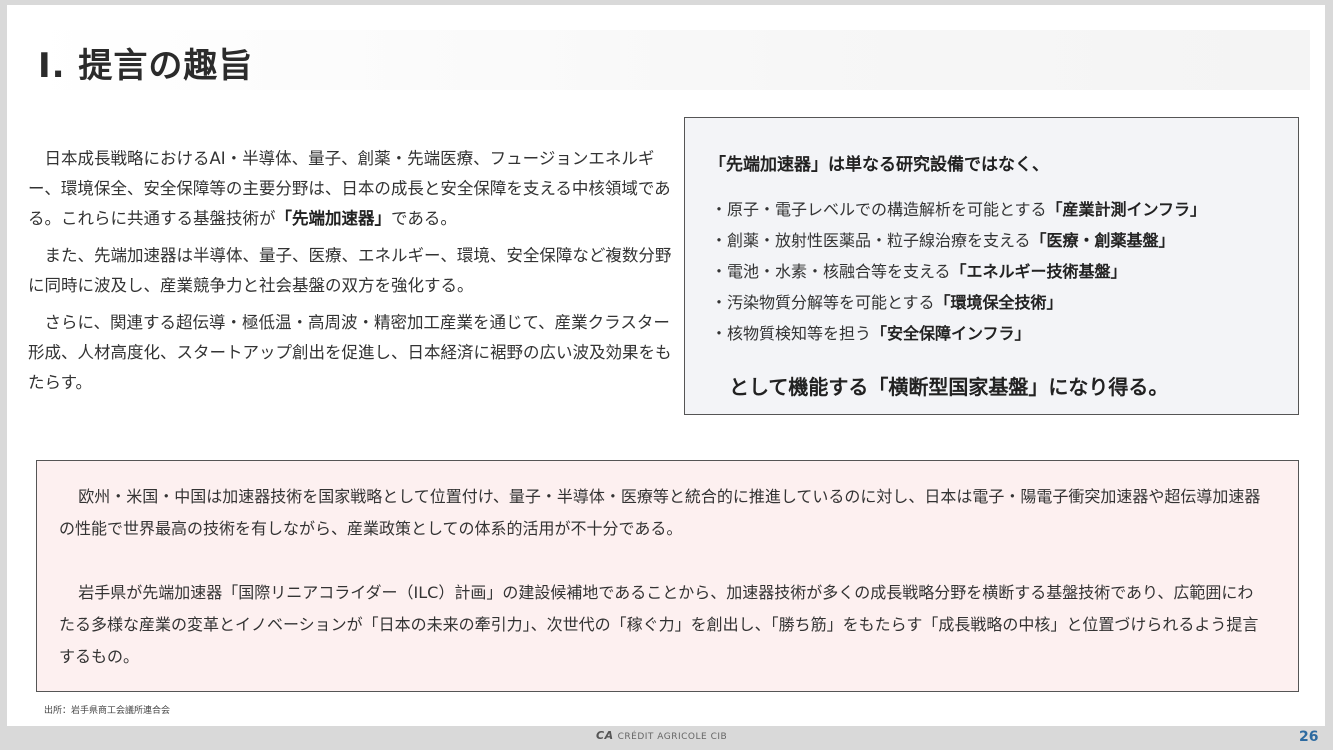 The height and width of the screenshot is (750, 1333). I want to click on summary-box-conclusion: として機能する「横断型国家基盤」になり得る。, so click(949, 387).